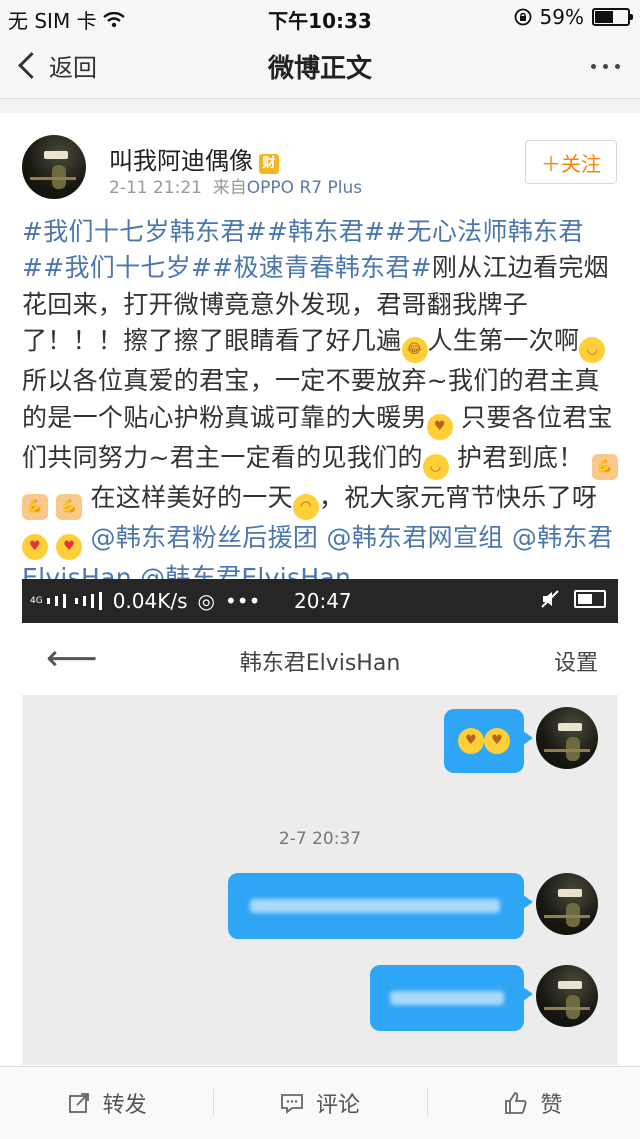 The width and height of the screenshot is (640, 1139). I want to click on laugh-cry-emoji-icon: 😂, so click(414, 350).